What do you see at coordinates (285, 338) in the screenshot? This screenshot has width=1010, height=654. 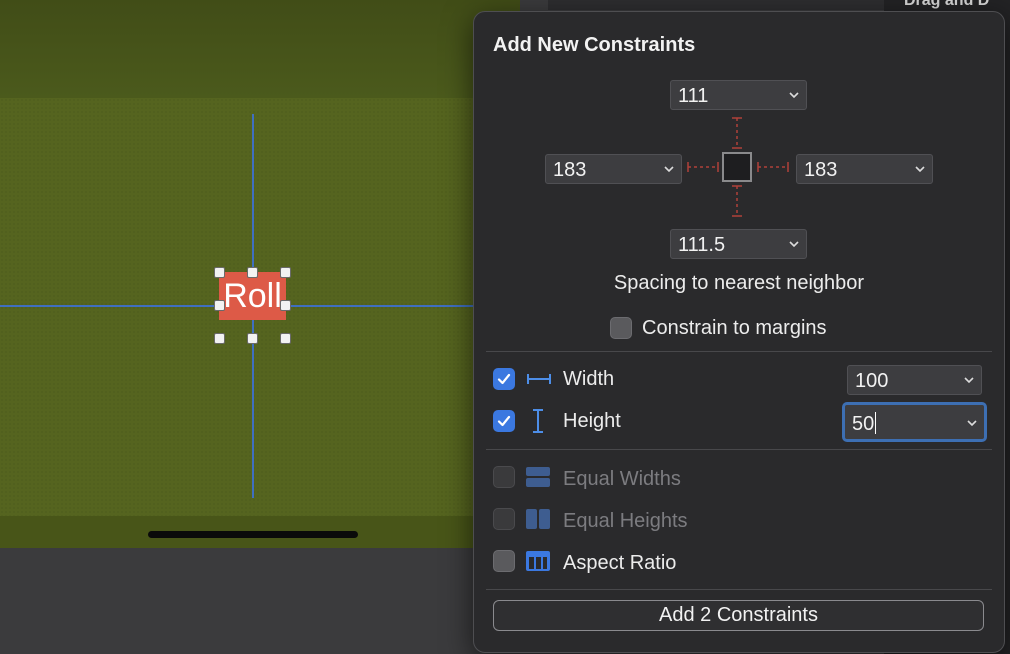 I see `resize-handle-bottom-right` at bounding box center [285, 338].